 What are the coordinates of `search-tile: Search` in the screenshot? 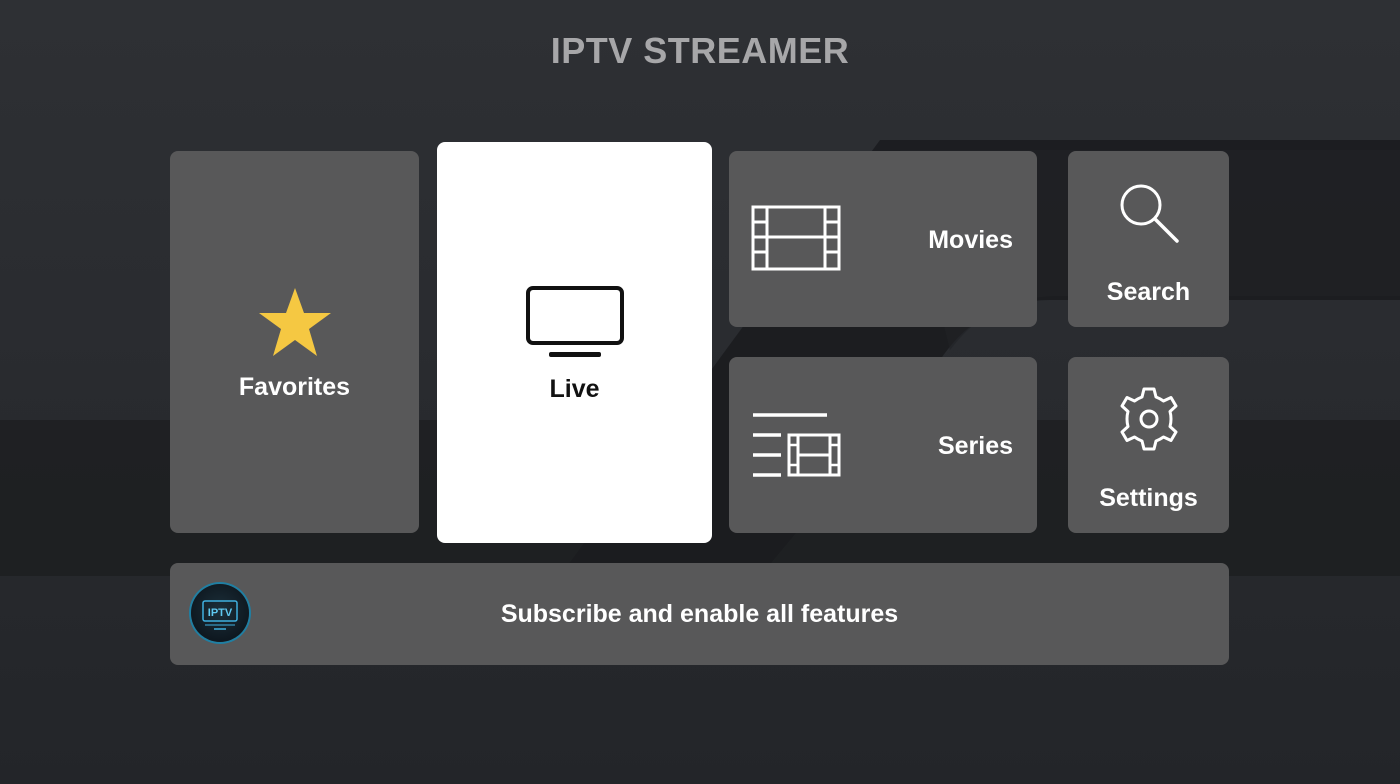 It's located at (1148, 239).